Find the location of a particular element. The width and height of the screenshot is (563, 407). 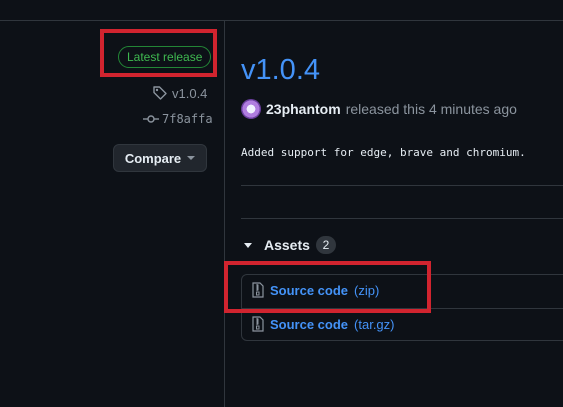

asset-item-targz: Source code (tar.gz) is located at coordinates (323, 324).